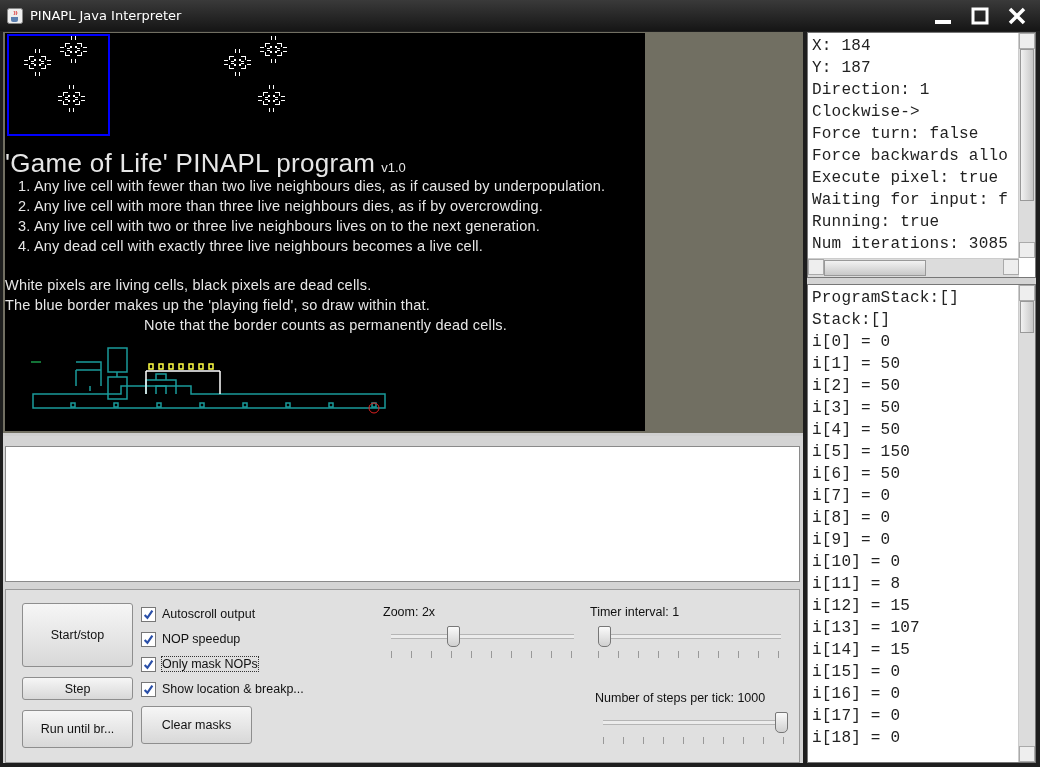 Image resolution: width=1040 pixels, height=767 pixels. Describe the element at coordinates (921, 523) in the screenshot. I see `stack-text-area` at that location.